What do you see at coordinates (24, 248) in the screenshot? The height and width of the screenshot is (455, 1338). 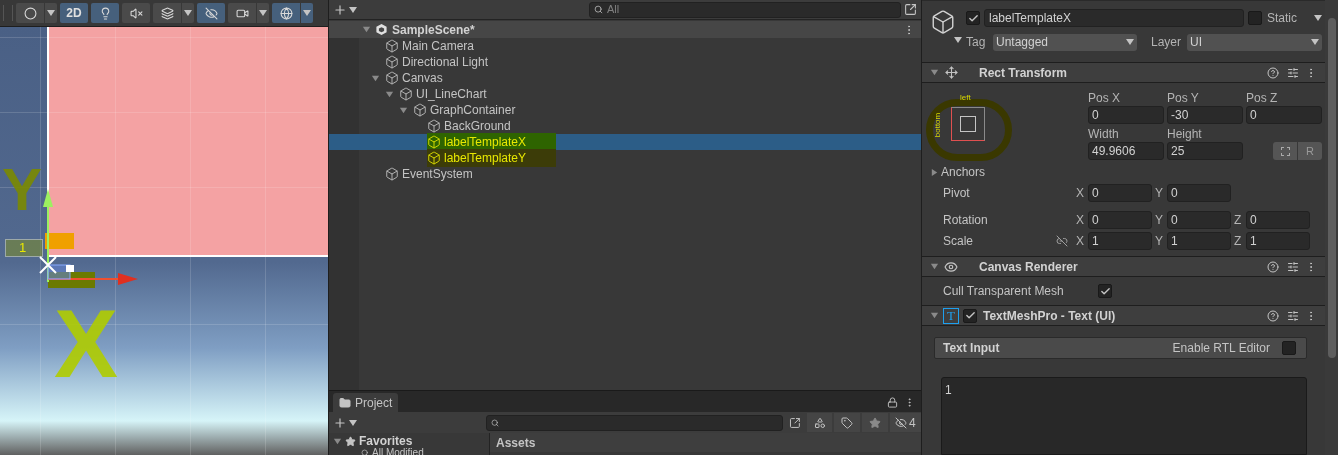 I see `text-label: 1` at bounding box center [24, 248].